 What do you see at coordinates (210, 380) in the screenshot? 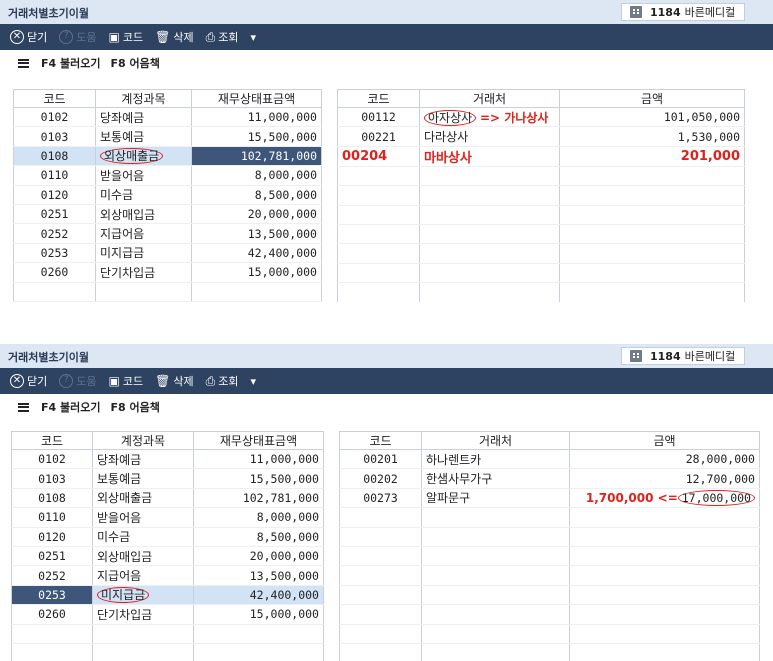
I see `printer-icon: ⎙` at bounding box center [210, 380].